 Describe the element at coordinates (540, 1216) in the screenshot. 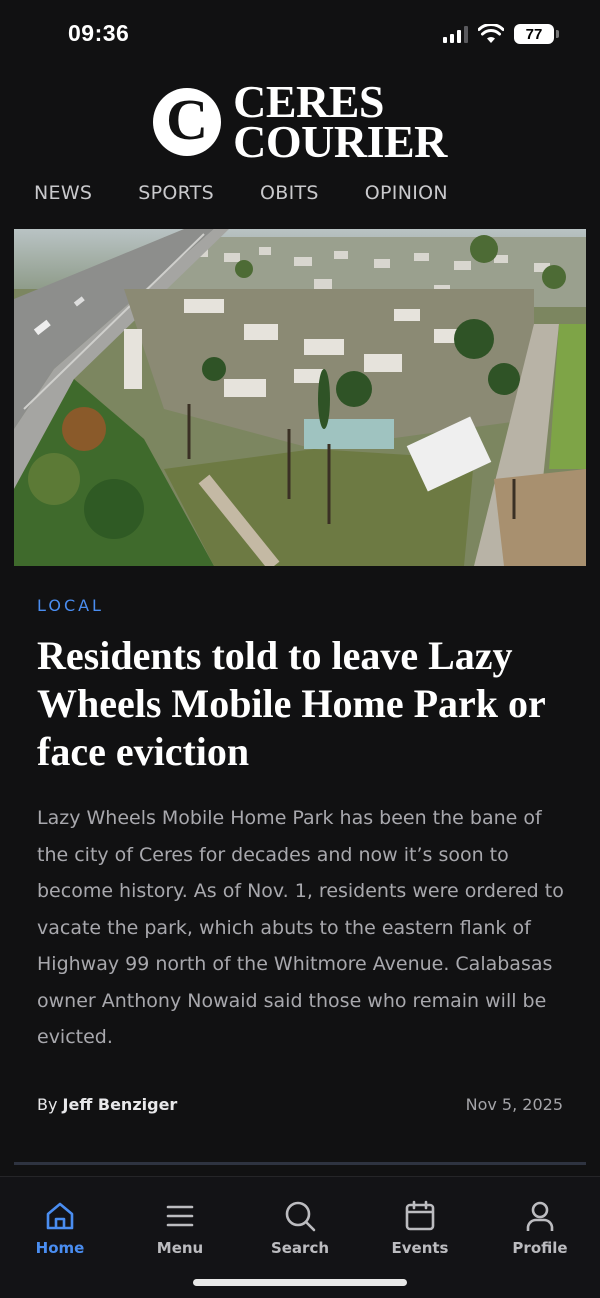

I see `profile-icon` at that location.